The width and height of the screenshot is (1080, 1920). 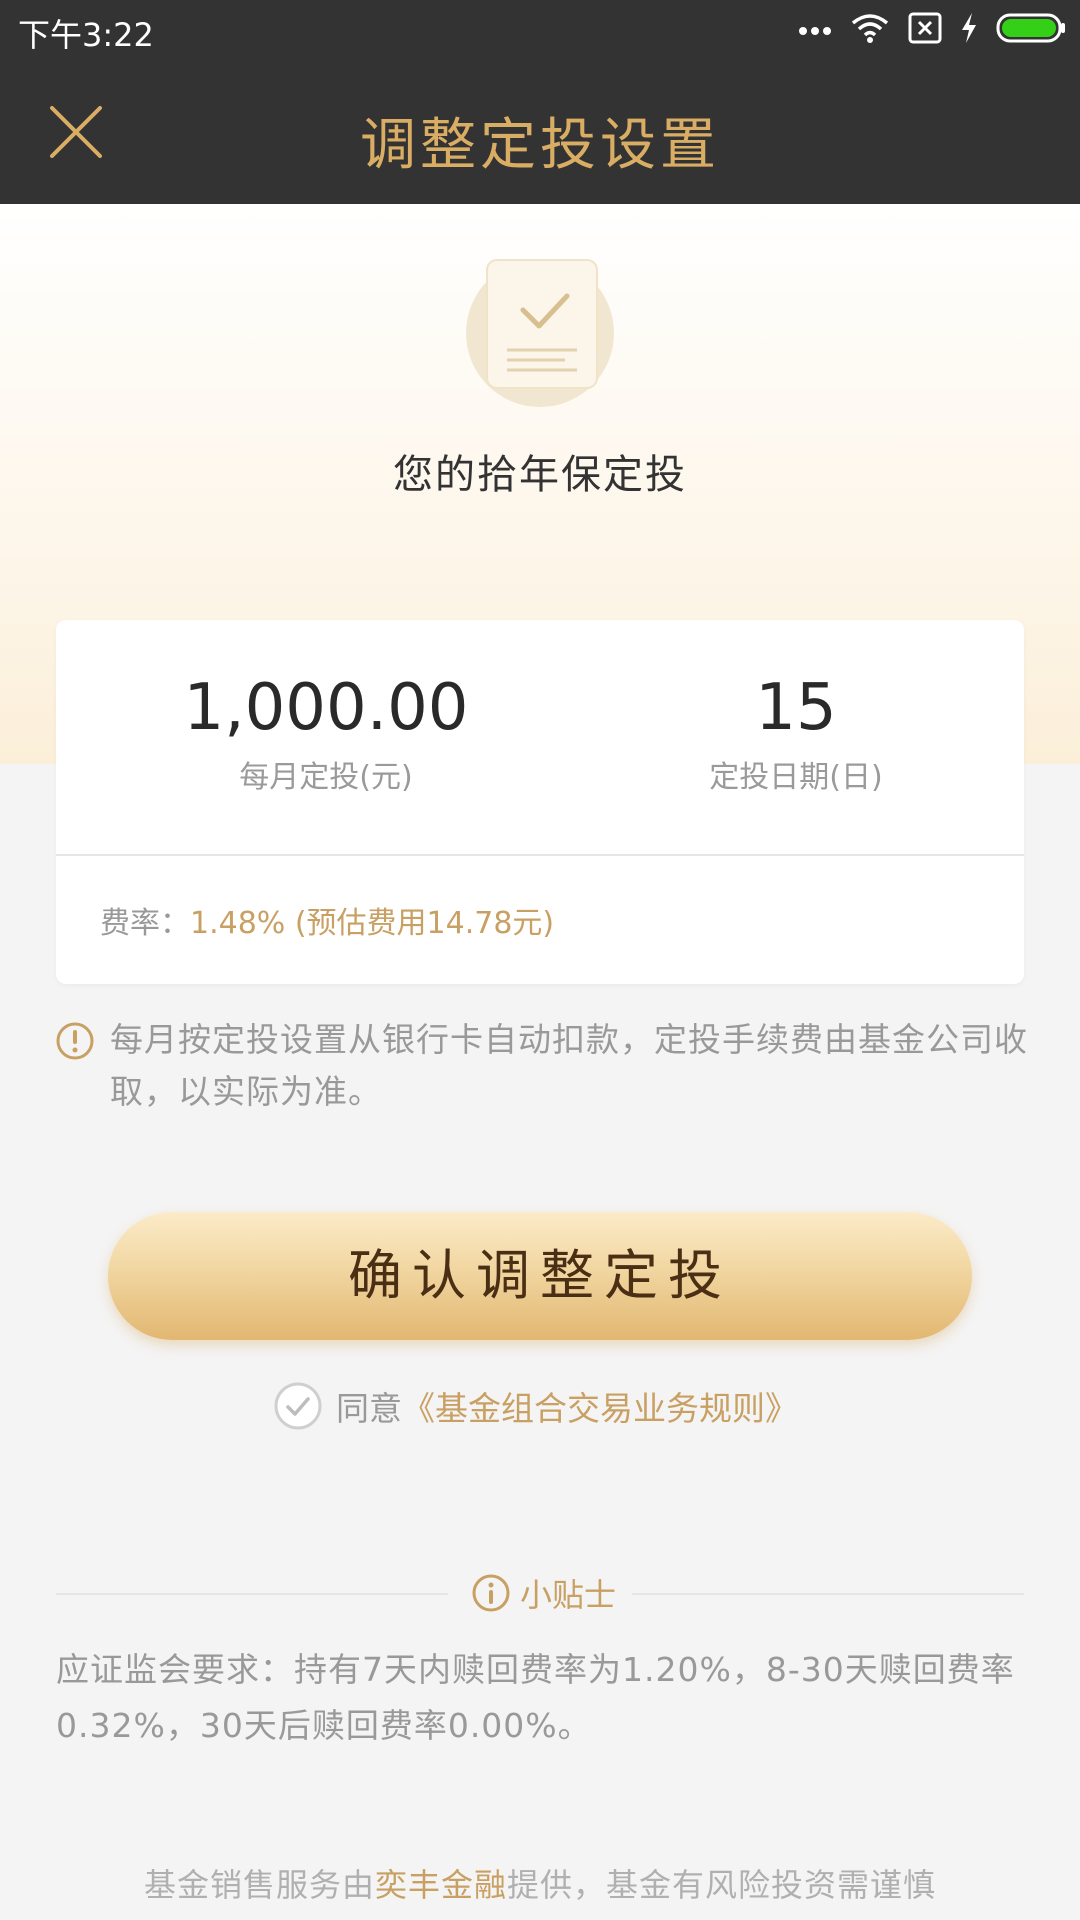 What do you see at coordinates (815, 30) in the screenshot?
I see `more-dots-icon` at bounding box center [815, 30].